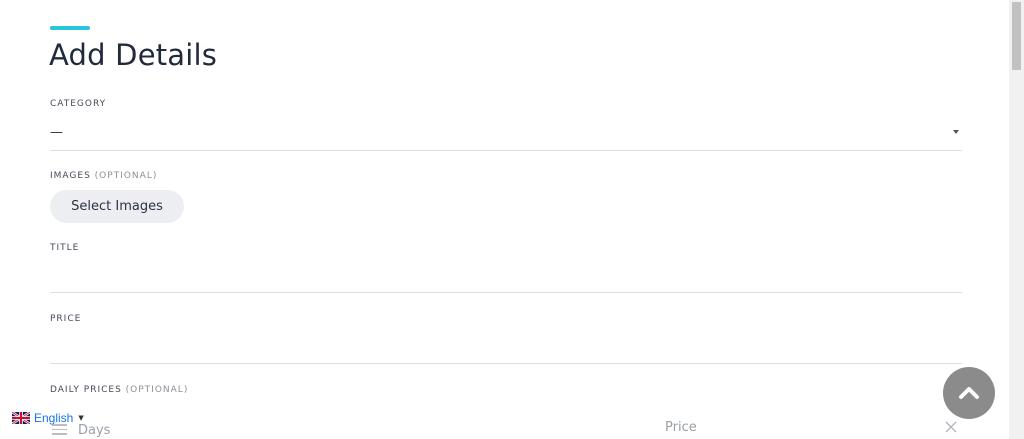 The height and width of the screenshot is (439, 1024). I want to click on uk-flag-icon, so click(21, 418).